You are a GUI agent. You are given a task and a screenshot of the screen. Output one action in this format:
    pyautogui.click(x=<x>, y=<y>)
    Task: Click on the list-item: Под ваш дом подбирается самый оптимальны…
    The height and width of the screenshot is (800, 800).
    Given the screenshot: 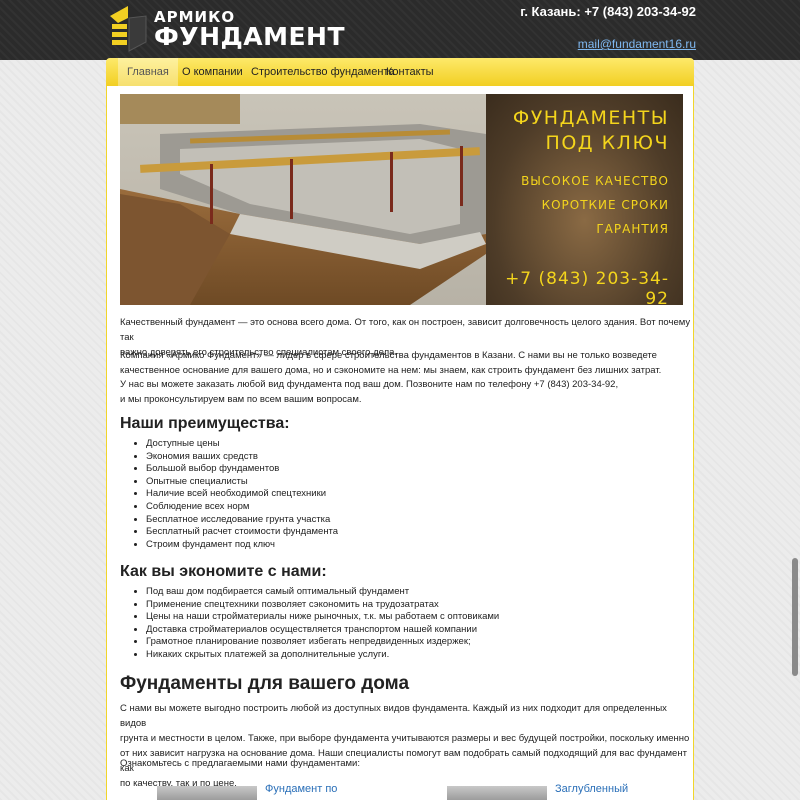 What is the action you would take?
    pyautogui.click(x=322, y=592)
    